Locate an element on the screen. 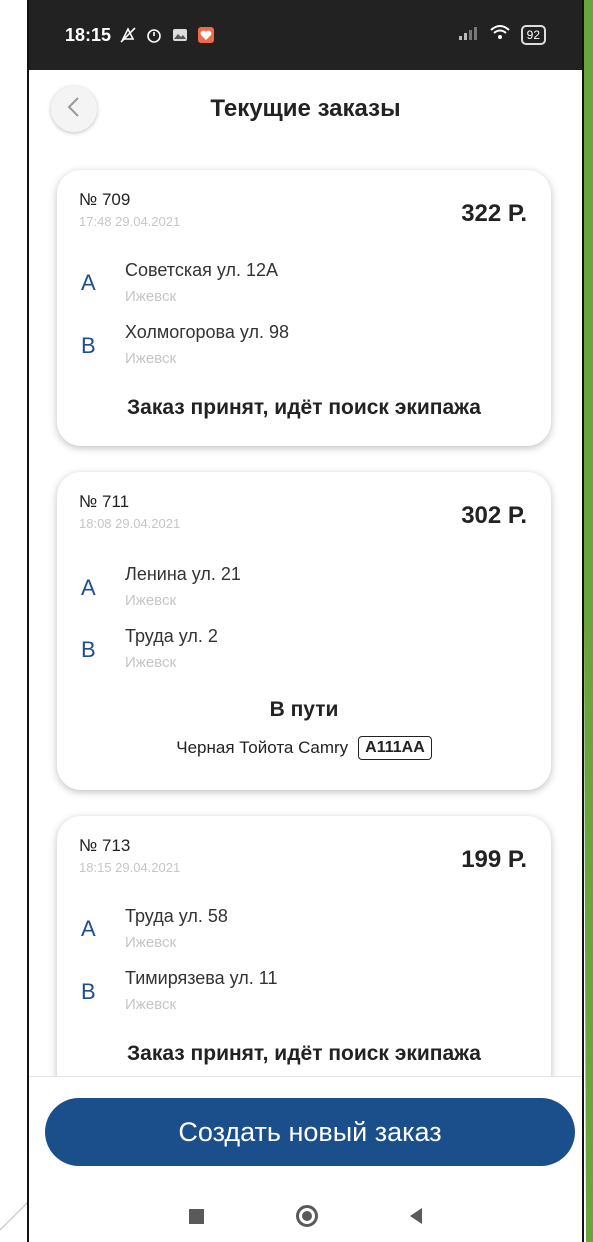 This screenshot has width=593, height=1242. signal-icon is located at coordinates (468, 35).